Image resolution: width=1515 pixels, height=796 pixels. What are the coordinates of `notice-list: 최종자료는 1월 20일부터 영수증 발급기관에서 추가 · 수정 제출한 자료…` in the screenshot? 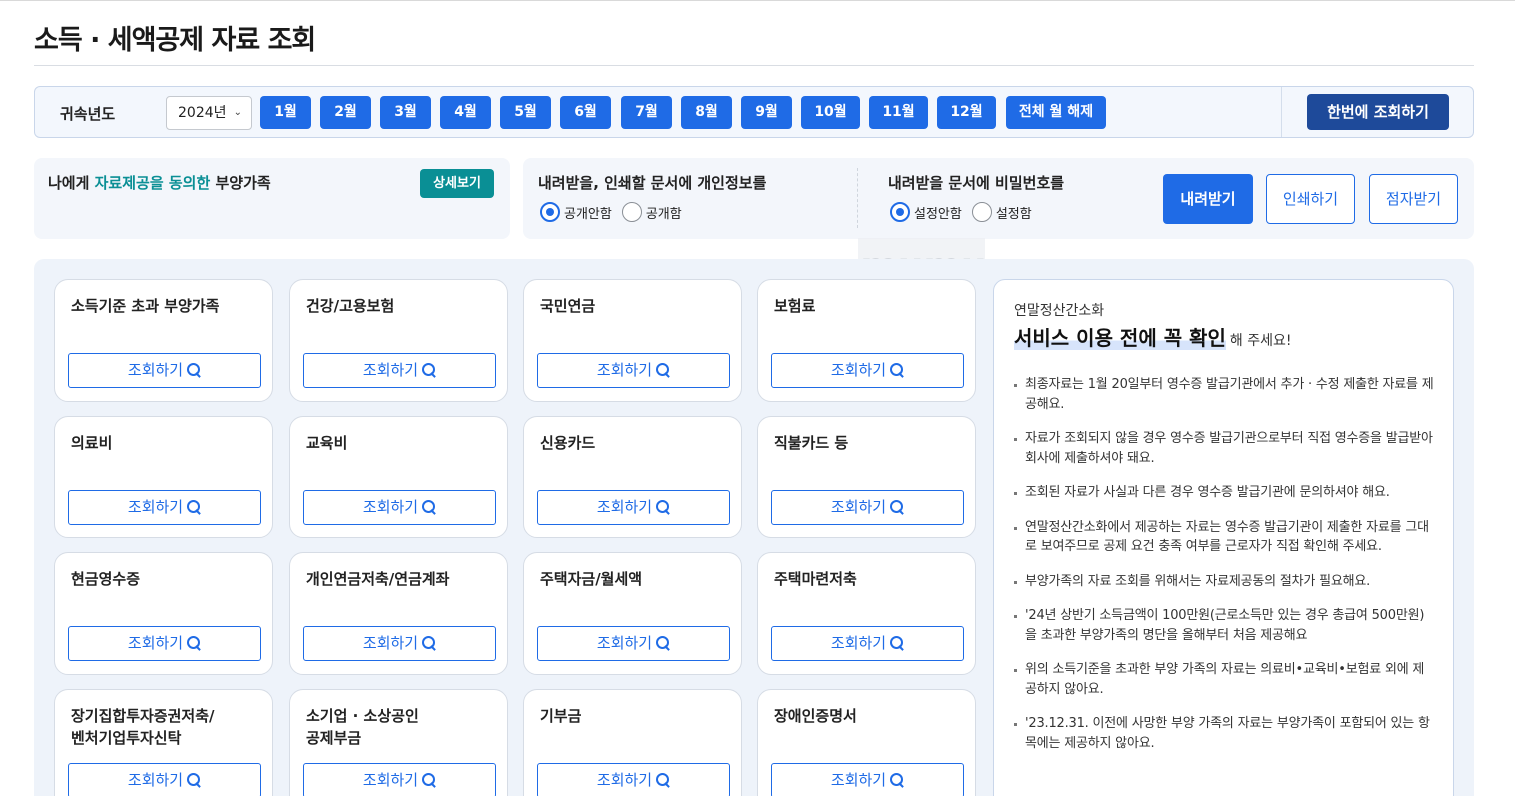 It's located at (1224, 571).